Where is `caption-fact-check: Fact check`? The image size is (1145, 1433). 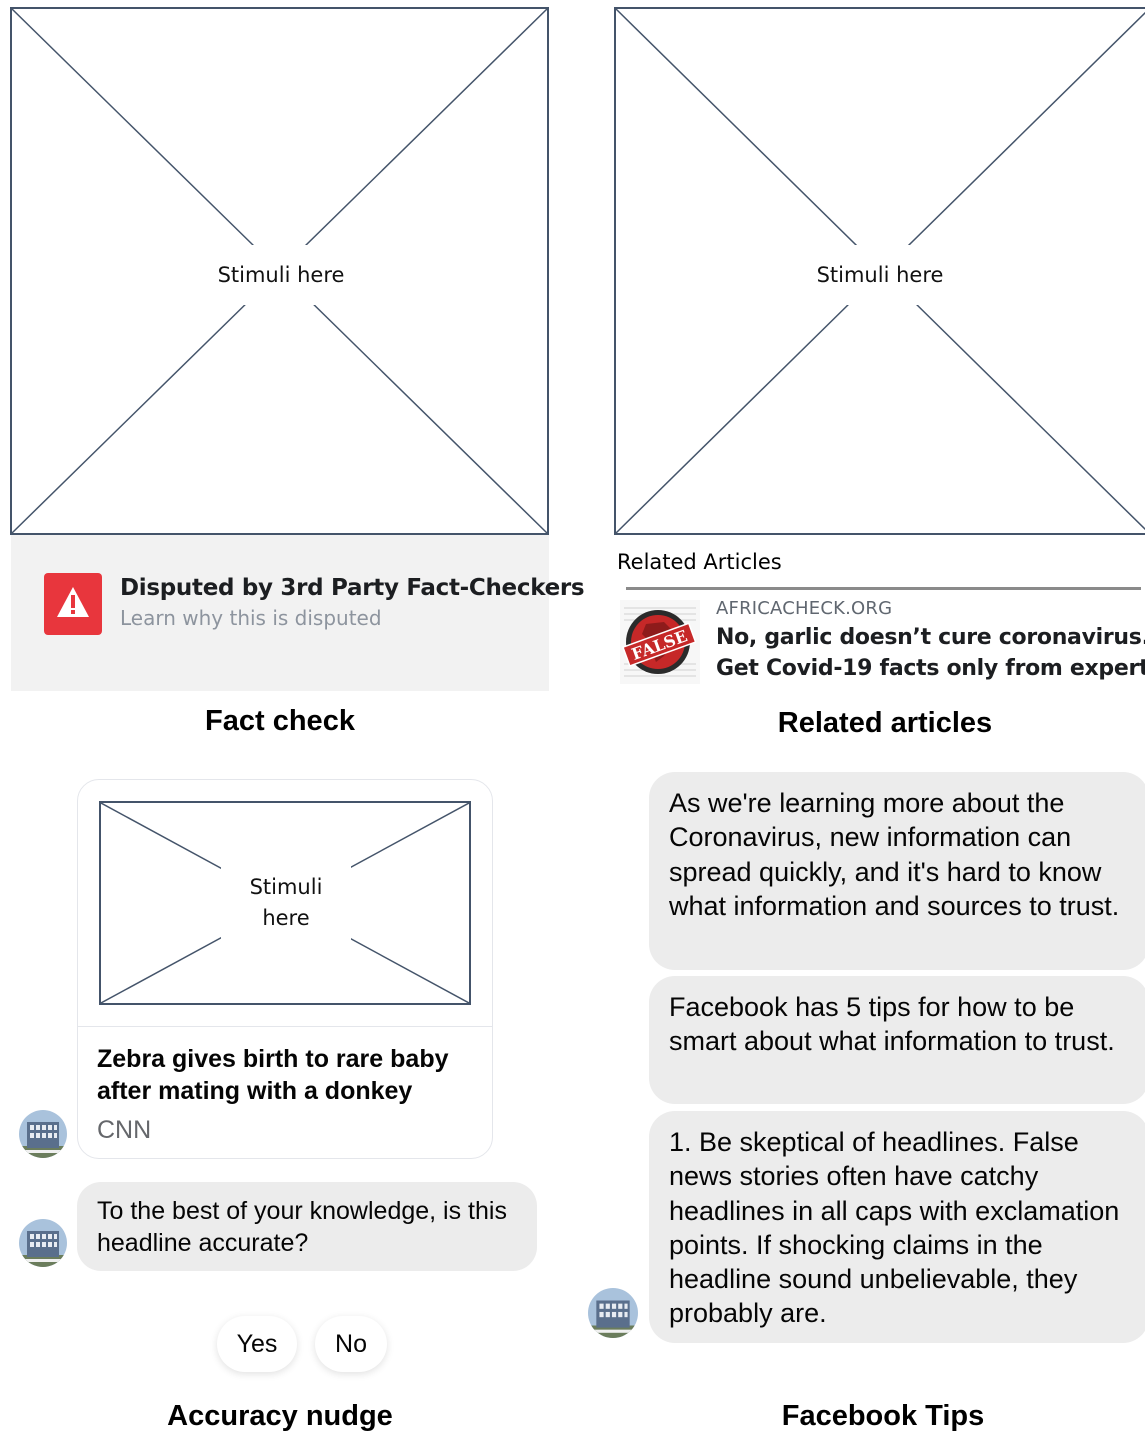 caption-fact-check: Fact check is located at coordinates (280, 721).